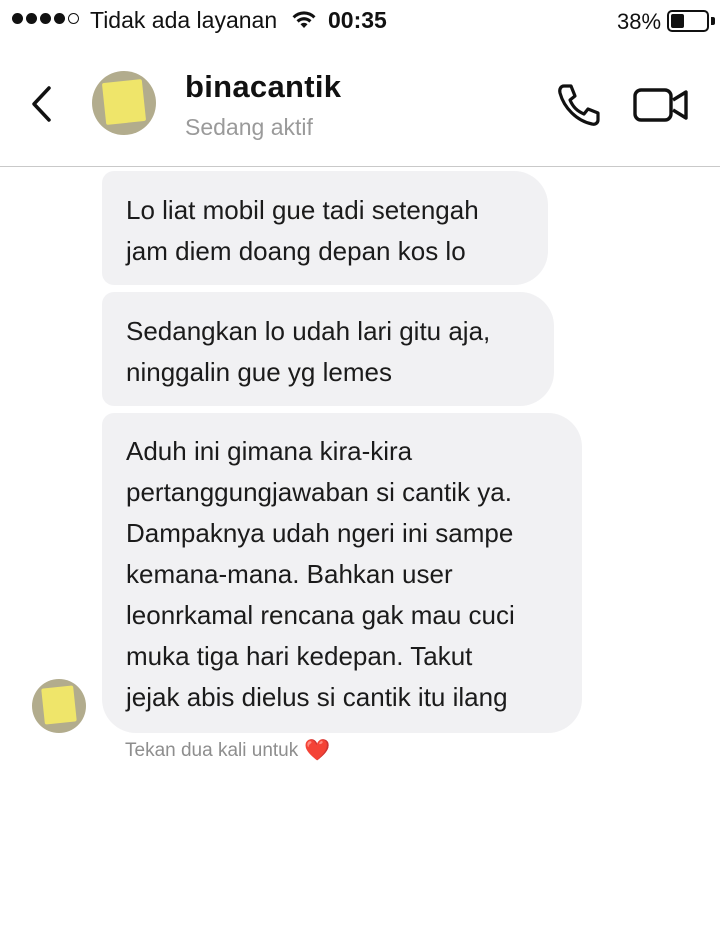 The height and width of the screenshot is (931, 720). I want to click on message-line: Sedangkan lo udah lari gitu aja,, so click(308, 331).